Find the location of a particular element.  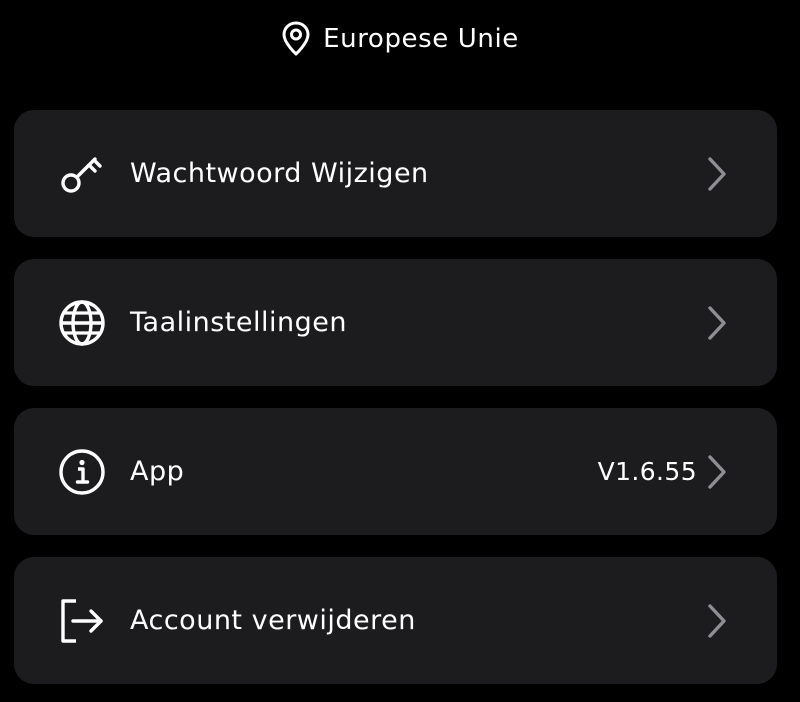

region-selector: Europese Unie is located at coordinates (400, 39).